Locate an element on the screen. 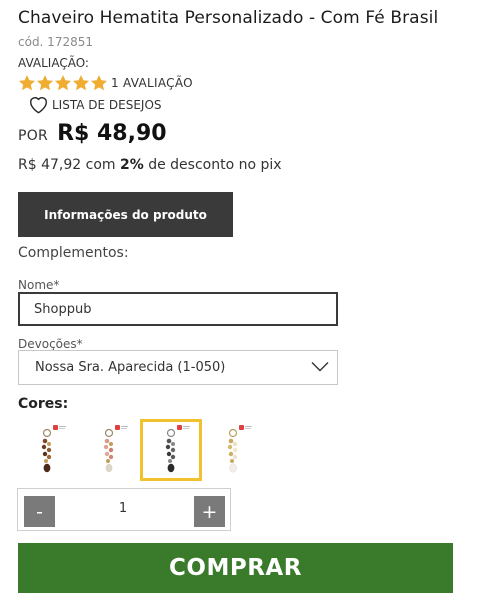  cores-label: Cores: is located at coordinates (43, 404).